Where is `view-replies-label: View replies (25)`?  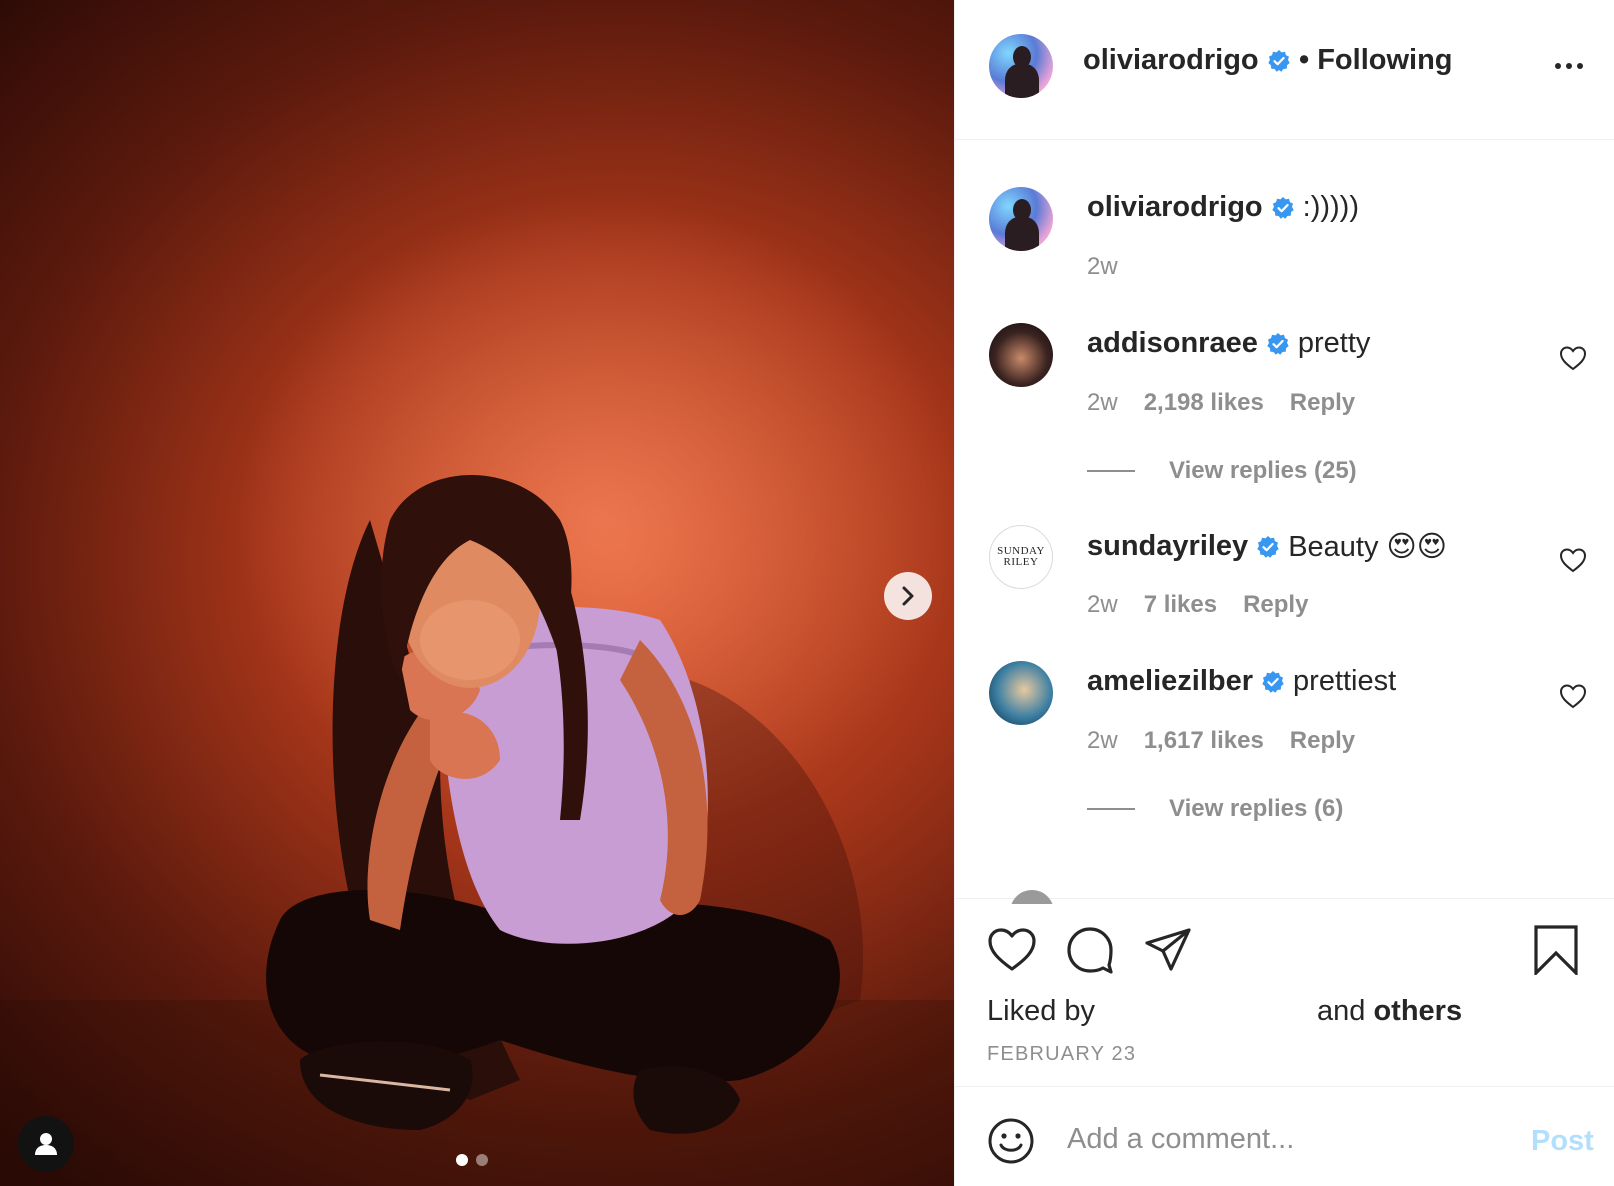 view-replies-label: View replies (25) is located at coordinates (1263, 470).